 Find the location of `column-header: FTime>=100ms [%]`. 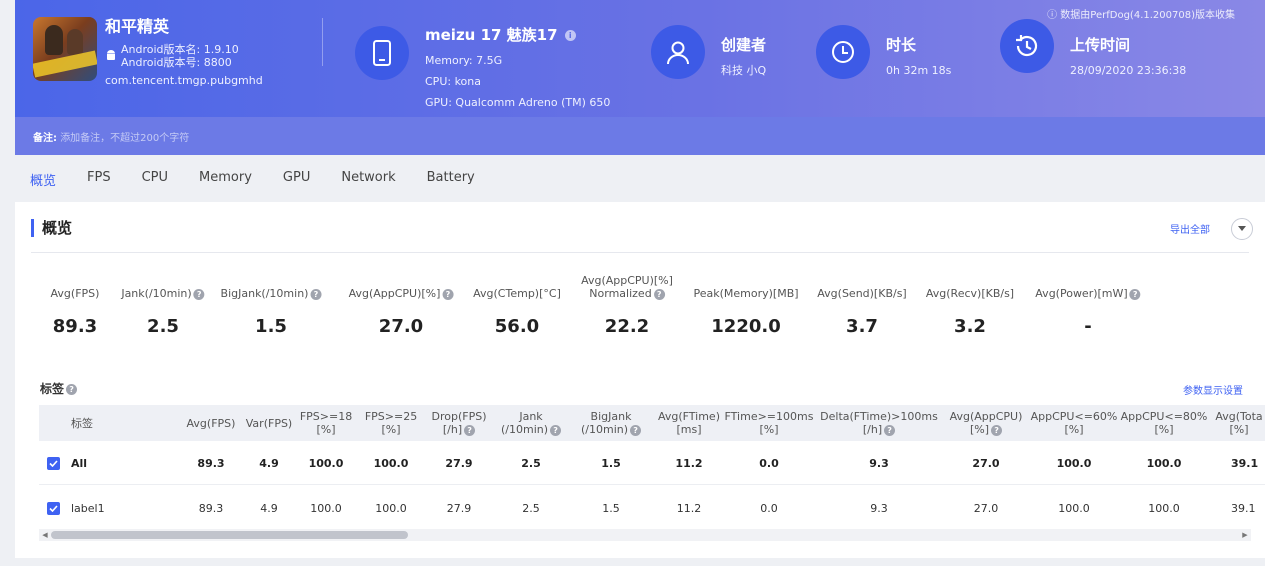

column-header: FTime>=100ms [%] is located at coordinates (769, 423).